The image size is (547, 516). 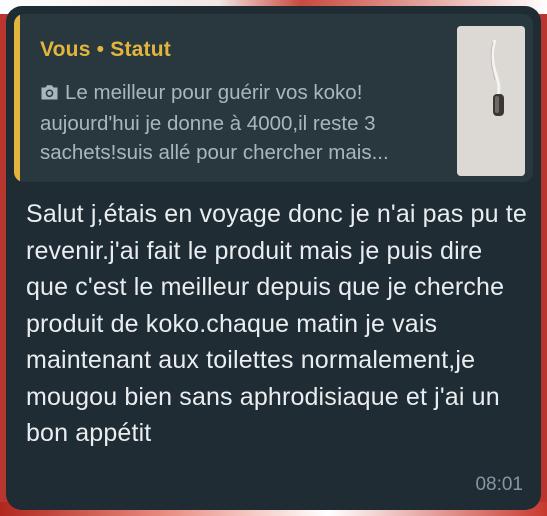 I want to click on camera-icon, so click(x=49, y=94).